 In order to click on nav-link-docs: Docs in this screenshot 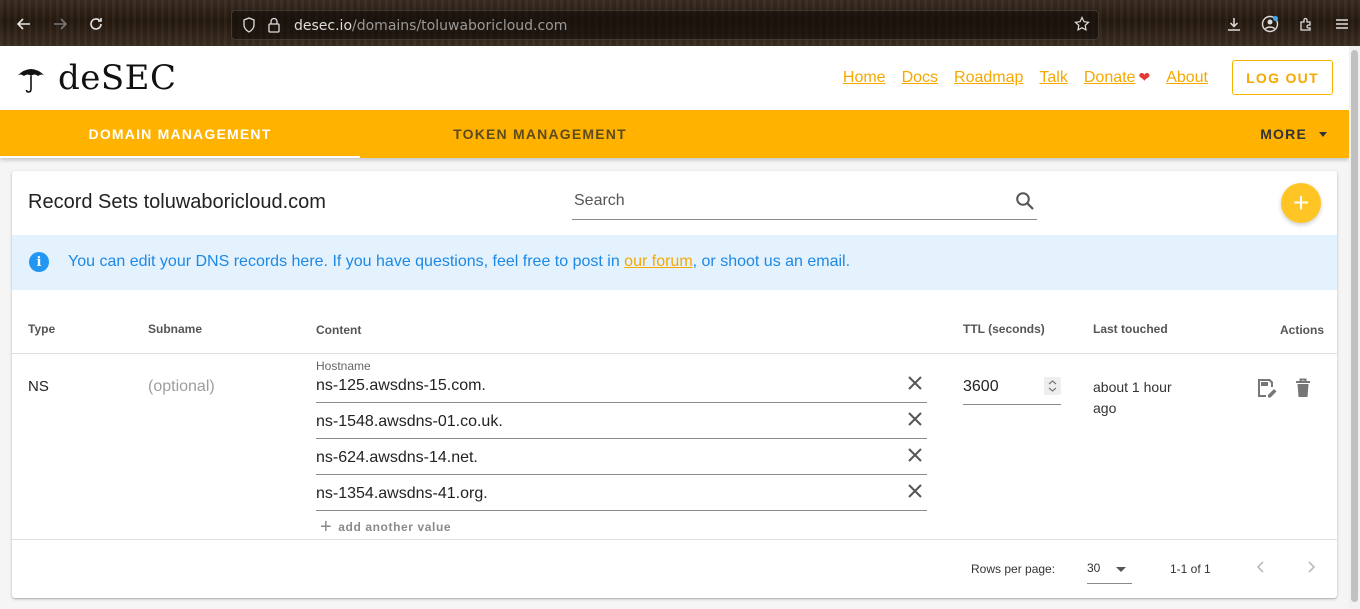, I will do `click(920, 78)`.